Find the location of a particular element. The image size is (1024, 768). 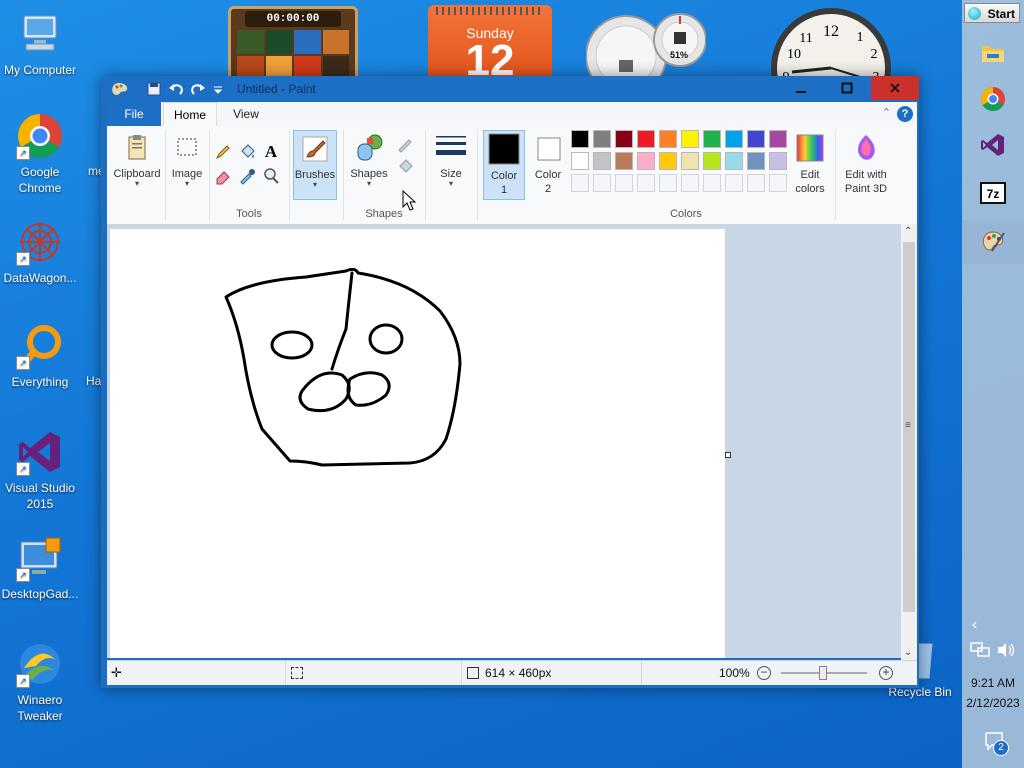

image-button: Image ▾ is located at coordinates (187, 165).